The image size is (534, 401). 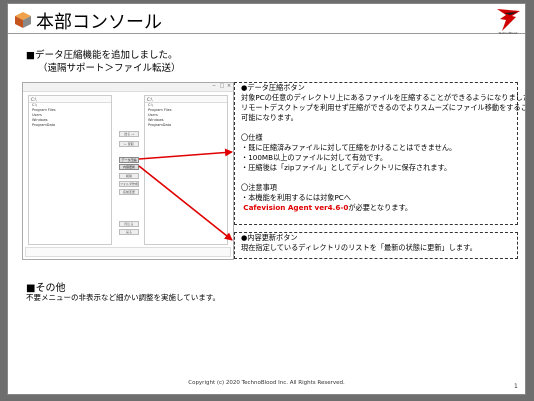 What do you see at coordinates (129, 134) in the screenshot?
I see `send-button: 送る →` at bounding box center [129, 134].